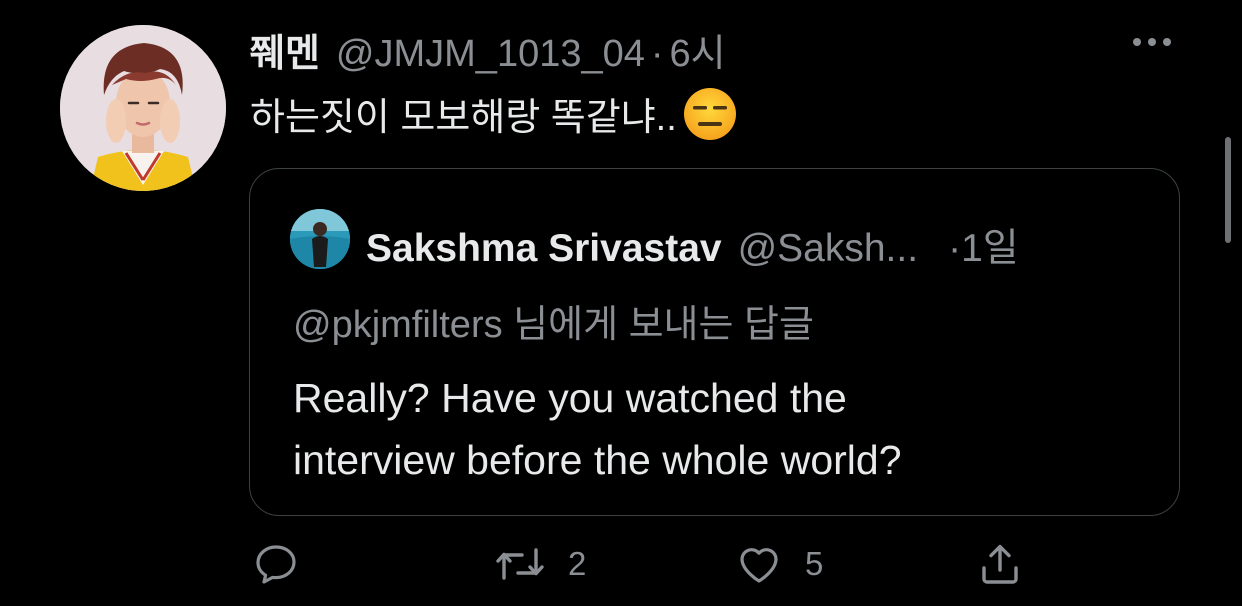 Image resolution: width=1242 pixels, height=606 pixels. I want to click on author-handle: @JMJM_1013_04, so click(490, 54).